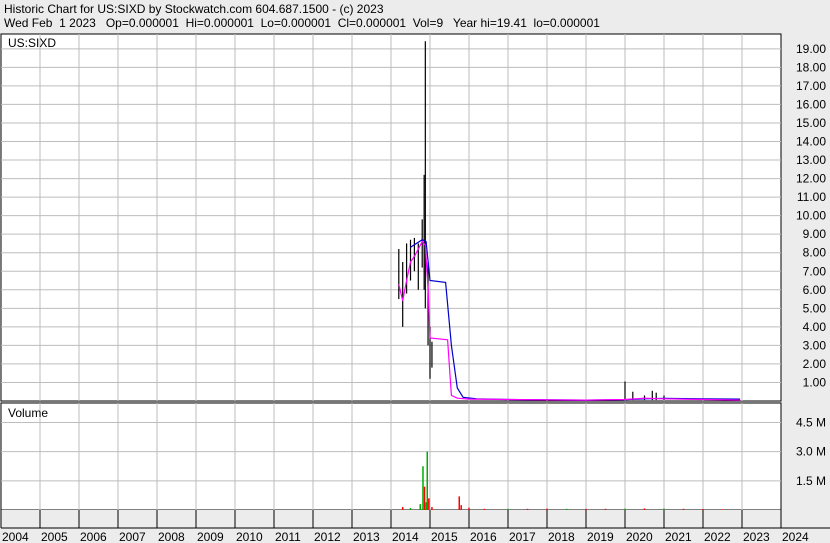  Describe the element at coordinates (811, 49) in the screenshot. I see `price-y-tick-label: 19.00` at that location.